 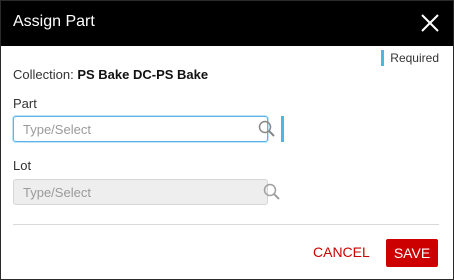 I want to click on part-field, so click(x=148, y=129).